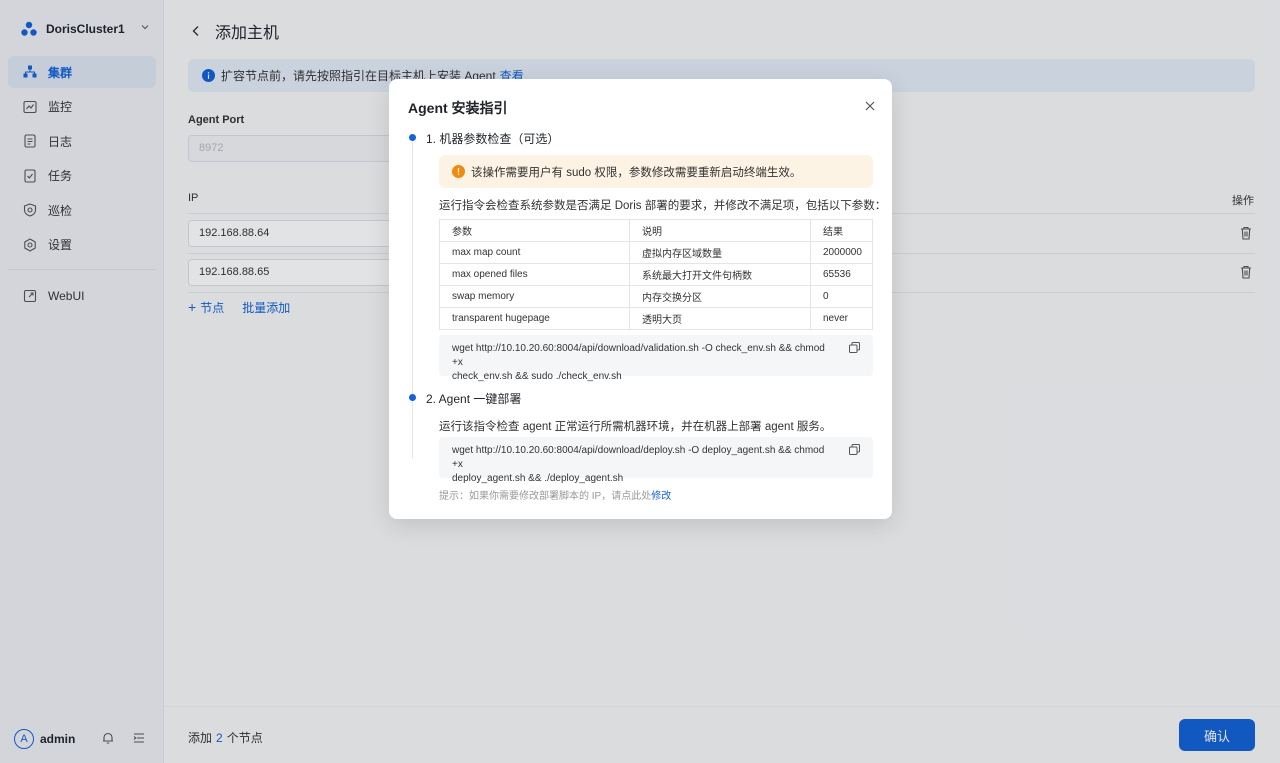 The height and width of the screenshot is (763, 1280). I want to click on command-line: deploy_agent.sh && ./deploy_agent.sh, so click(538, 478).